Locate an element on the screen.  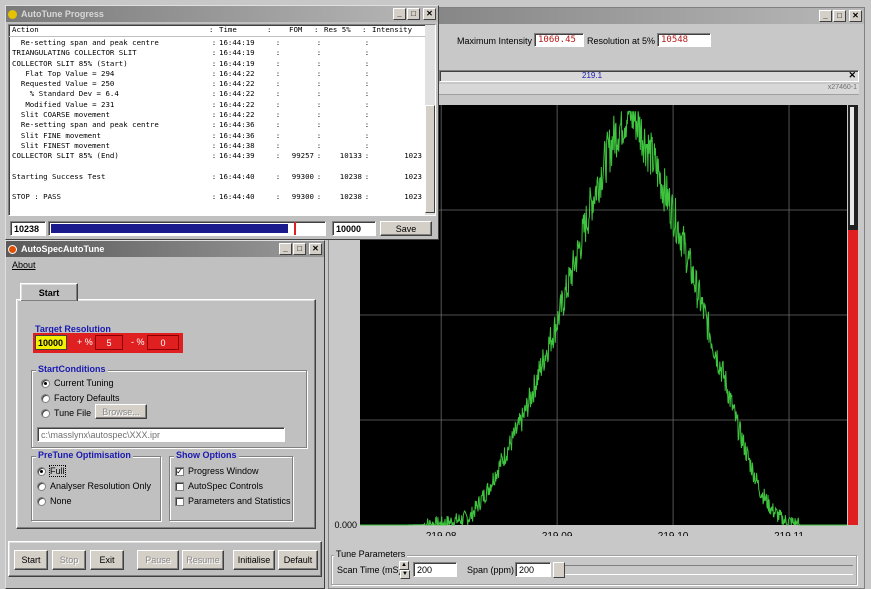
log-row: Flat Top Value = 294:16:44:22::: is located at coordinates (223, 74).